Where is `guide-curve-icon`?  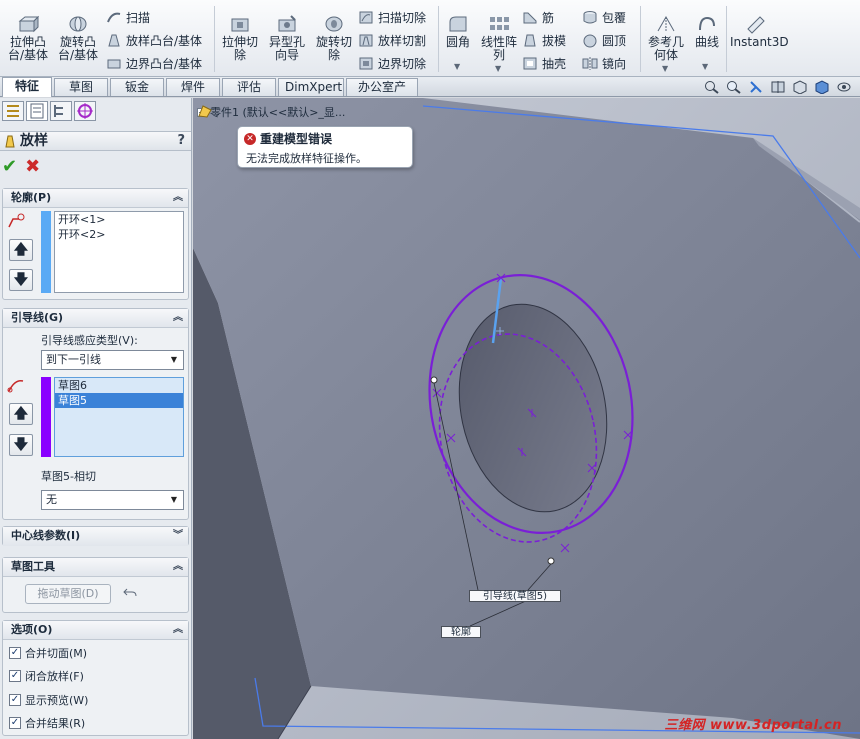
guide-curve-icon is located at coordinates (15, 386).